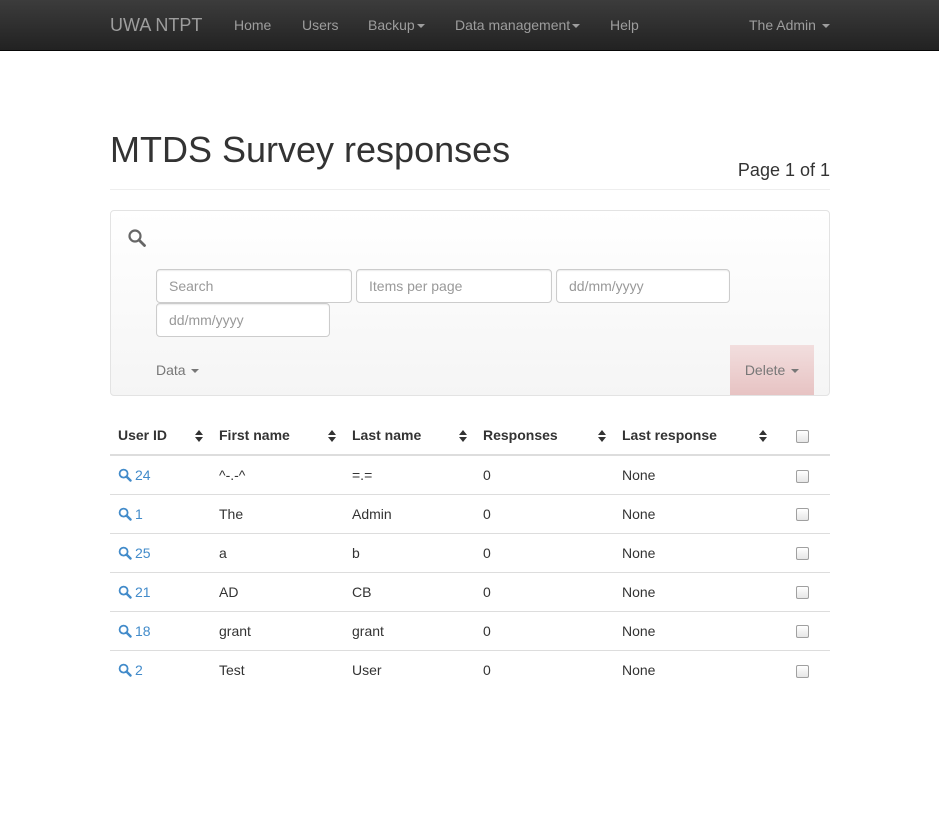 The height and width of the screenshot is (820, 939). I want to click on table-row: 24 ^-.-^ =.= 0 None, so click(470, 474).